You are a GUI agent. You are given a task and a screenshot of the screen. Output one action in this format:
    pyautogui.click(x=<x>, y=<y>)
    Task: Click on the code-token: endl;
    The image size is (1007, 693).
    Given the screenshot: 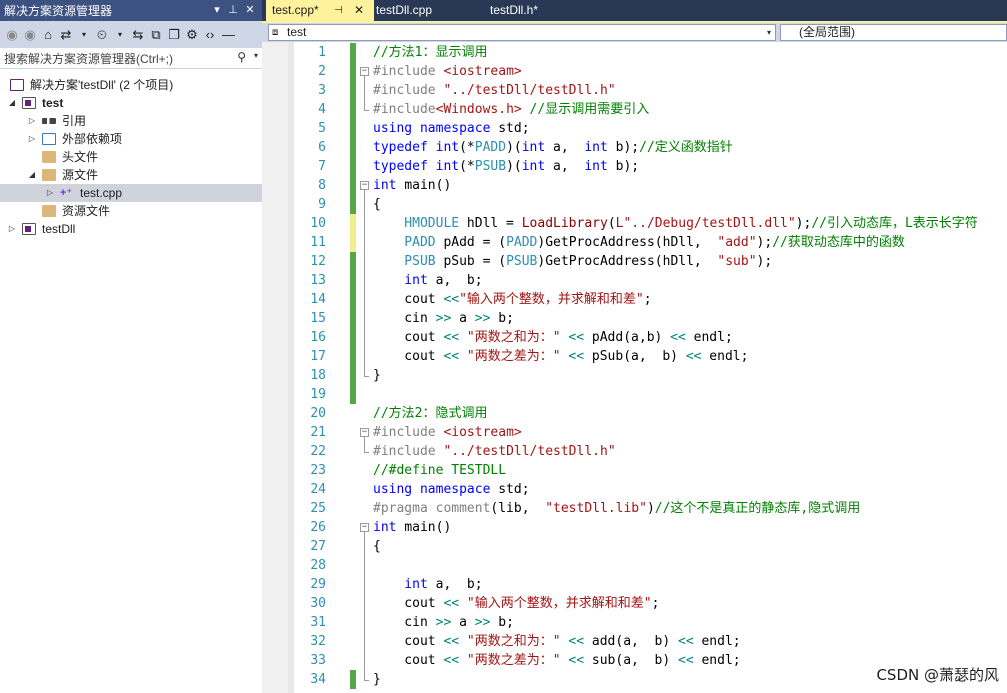 What is the action you would take?
    pyautogui.click(x=725, y=356)
    